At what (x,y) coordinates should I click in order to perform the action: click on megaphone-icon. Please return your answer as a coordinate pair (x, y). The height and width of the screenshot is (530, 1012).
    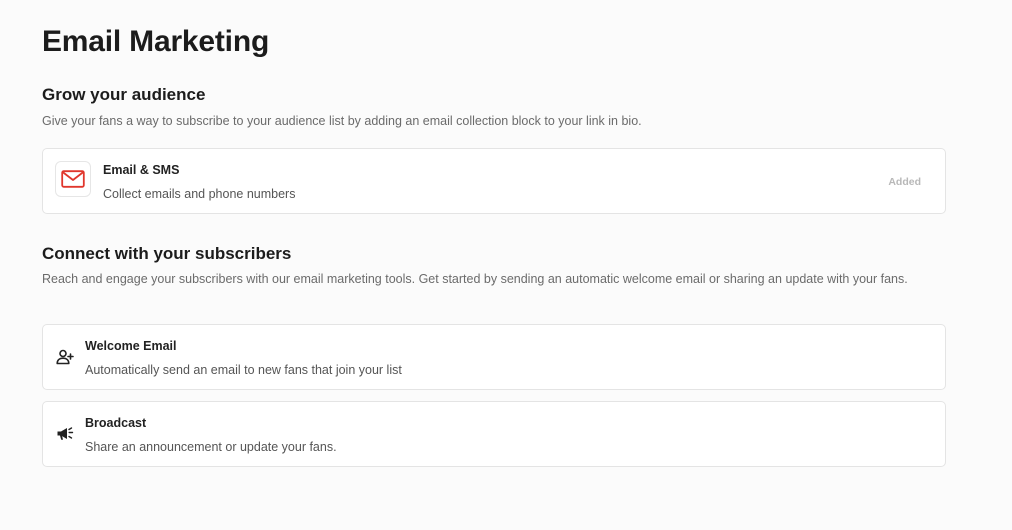
    Looking at the image, I should click on (65, 434).